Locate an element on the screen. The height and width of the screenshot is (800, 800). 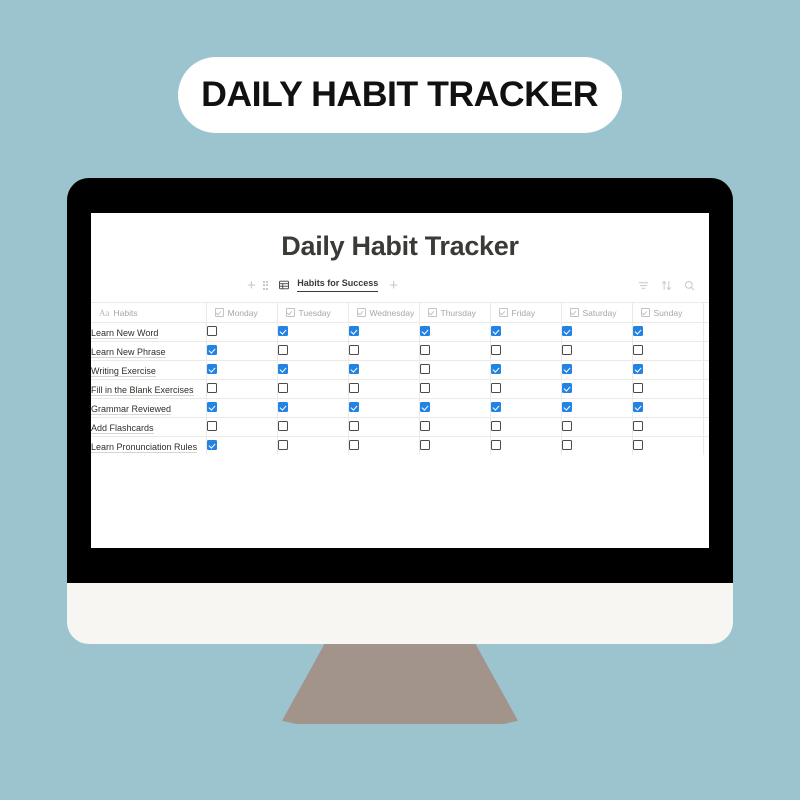
habit-name-cell: Writing Exercise is located at coordinates (149, 370).